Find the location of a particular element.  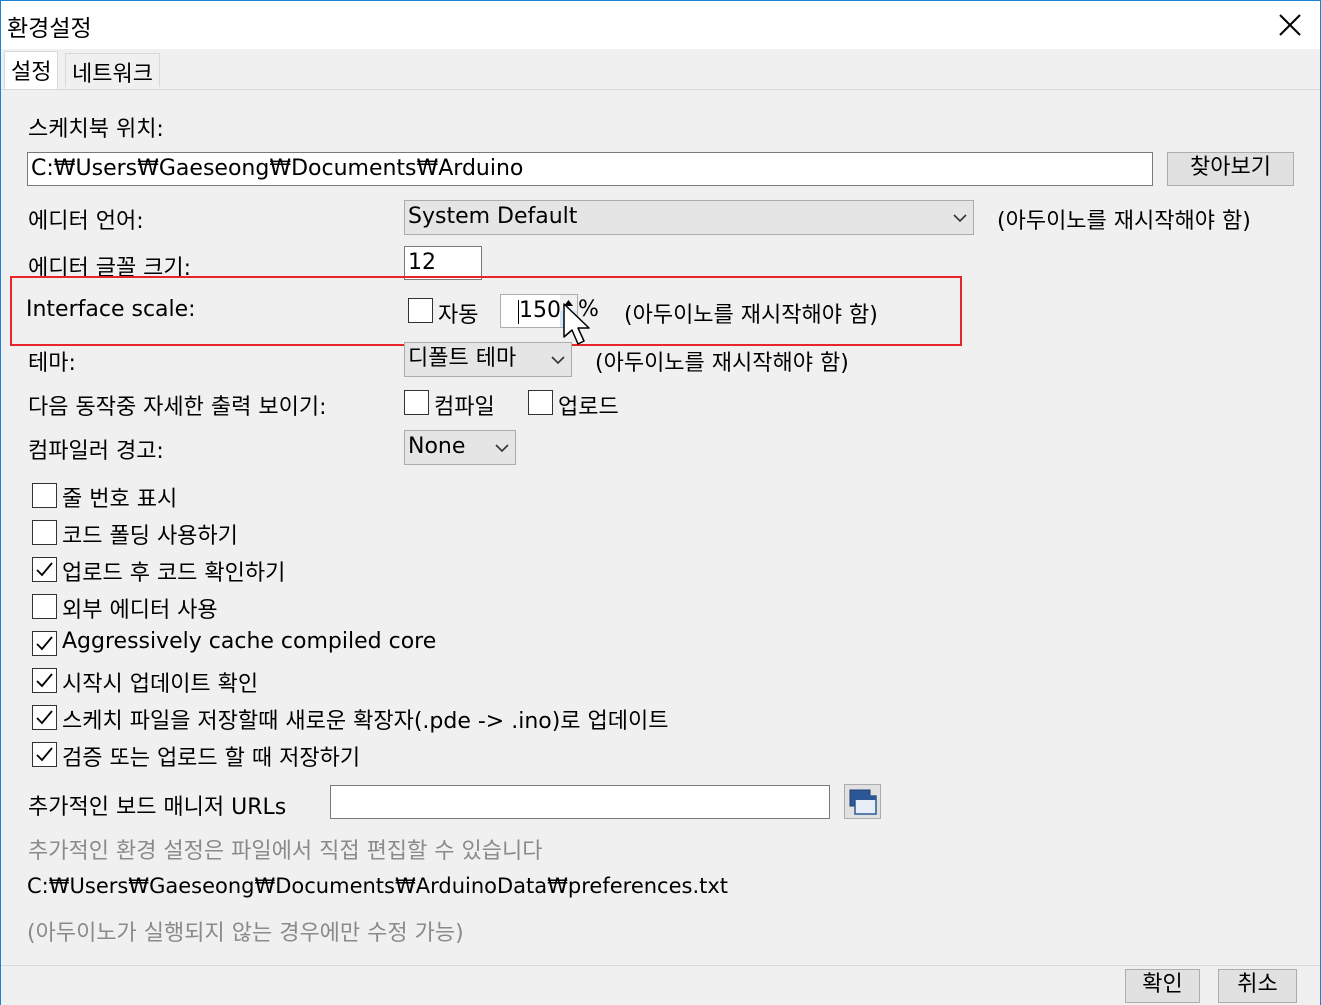

editor-language-restart-note: (아두이노를 재시작해야 함) is located at coordinates (1124, 221).